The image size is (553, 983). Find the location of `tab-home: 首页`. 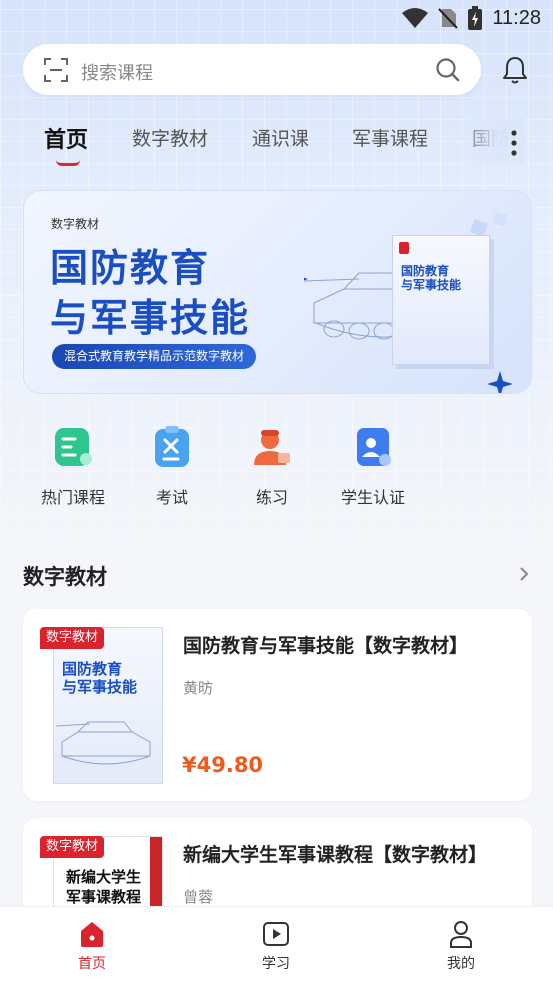

tab-home: 首页 is located at coordinates (66, 138).